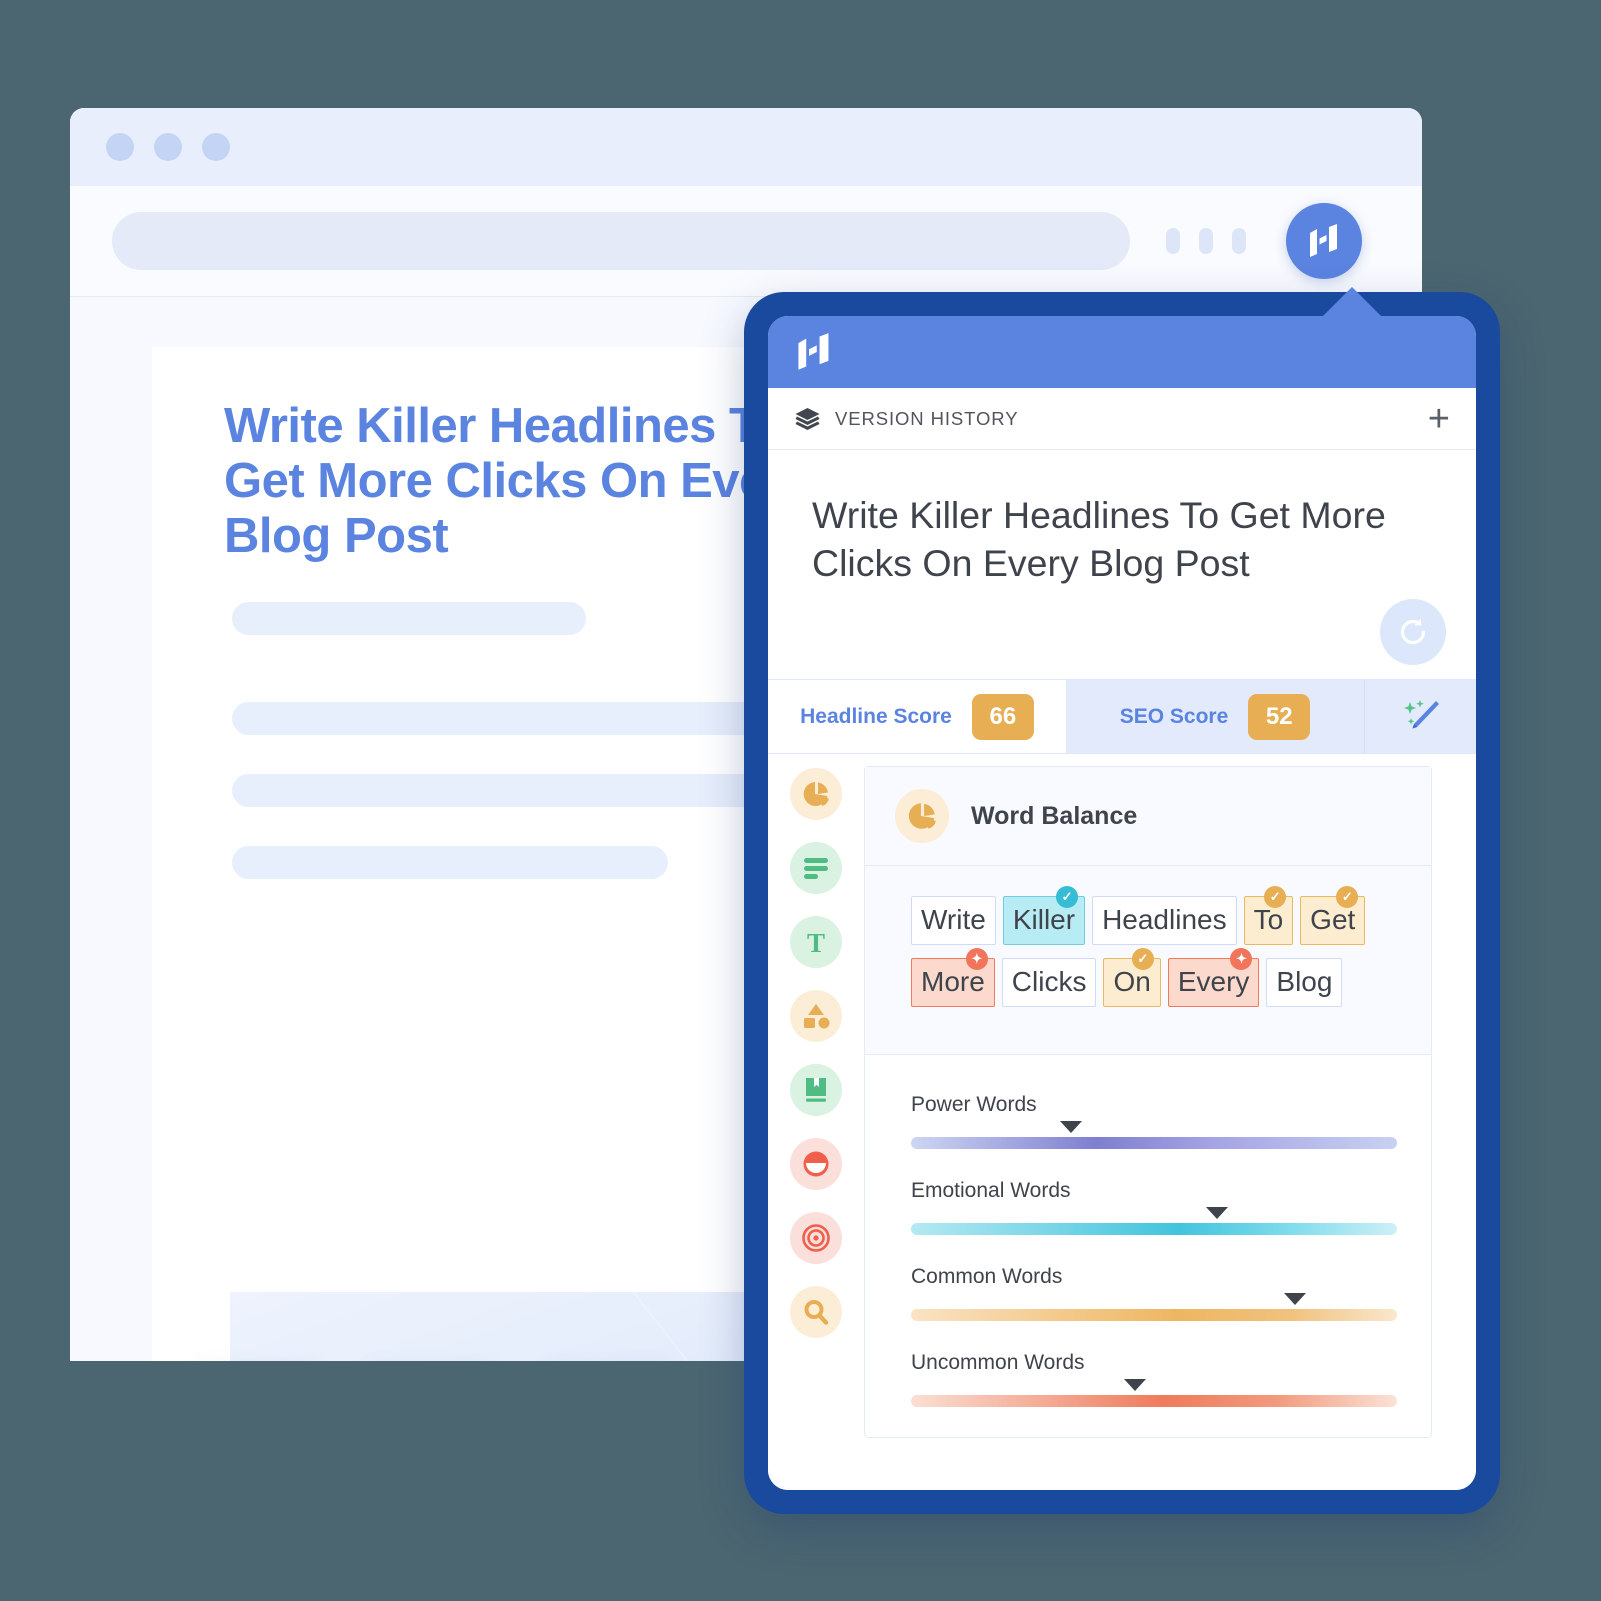 The height and width of the screenshot is (1601, 1601). I want to click on search-icon, so click(816, 1312).